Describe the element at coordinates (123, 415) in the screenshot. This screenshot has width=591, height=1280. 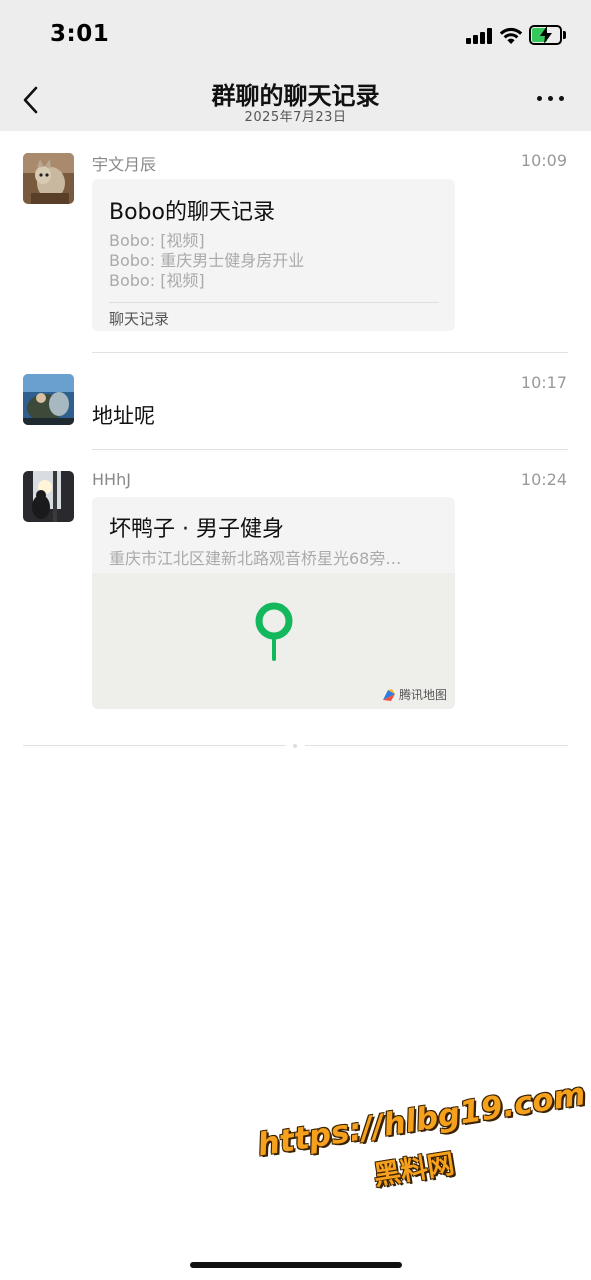
I see `message-text: 地址呢` at that location.